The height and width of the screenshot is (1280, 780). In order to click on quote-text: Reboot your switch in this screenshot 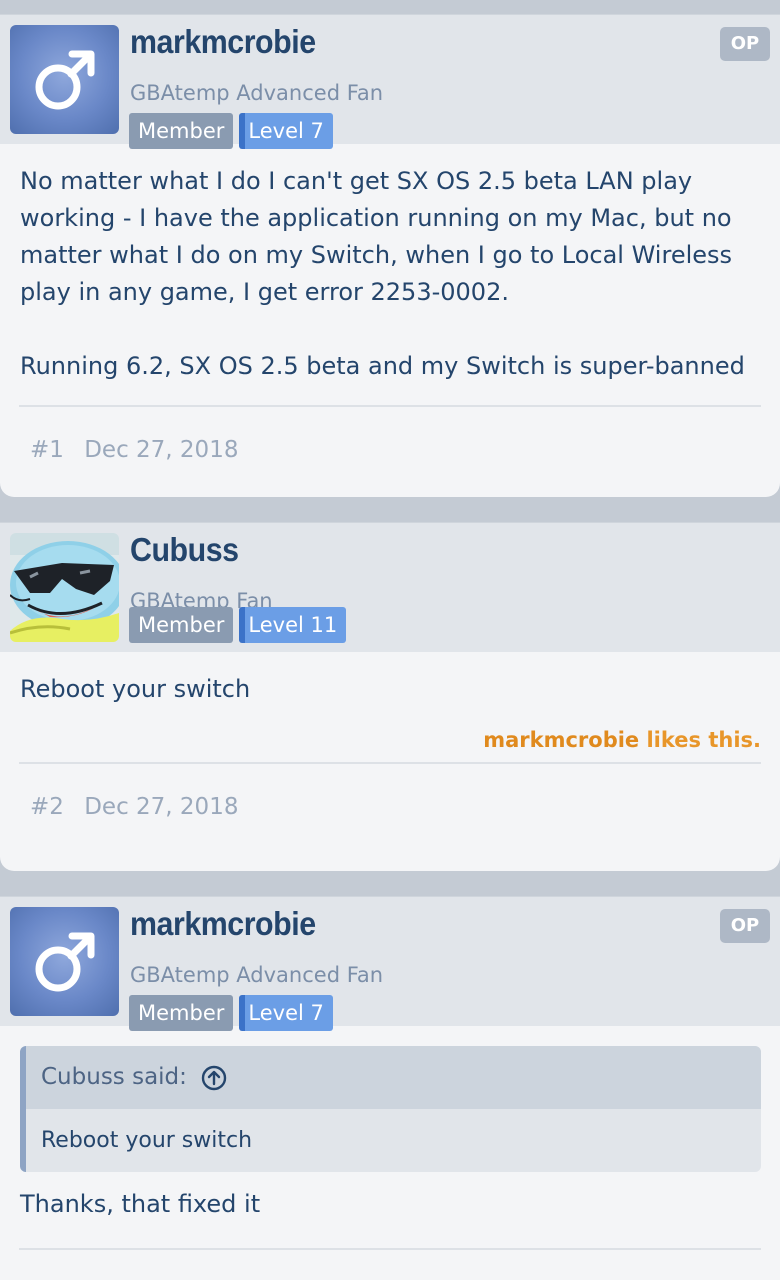, I will do `click(147, 1140)`.